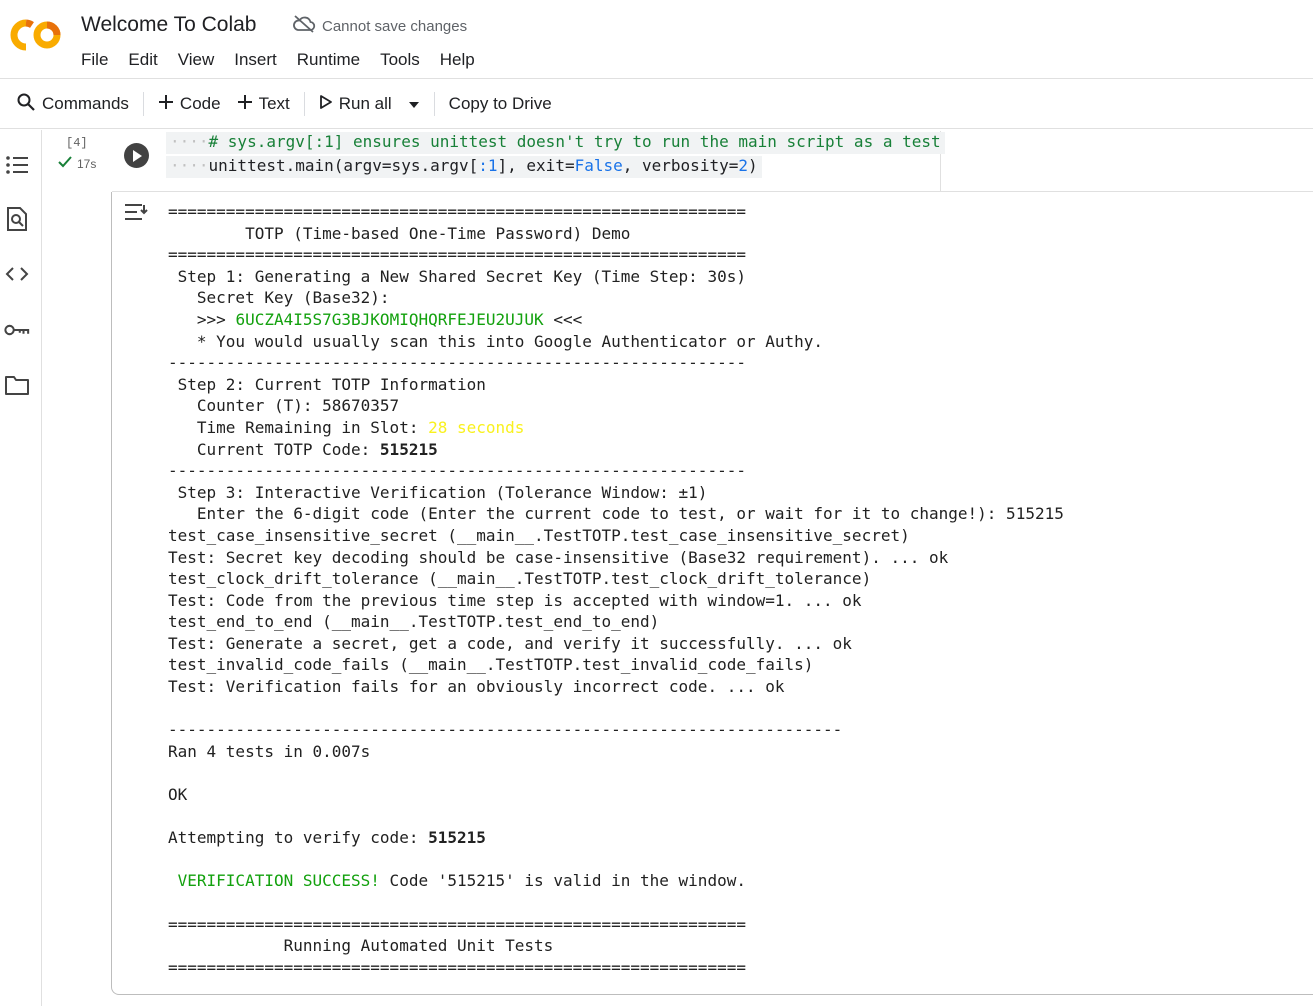 This screenshot has height=1006, width=1313. Describe the element at coordinates (656, 104) in the screenshot. I see `toolbar: Commands Code Text Run all Copy to Drive` at that location.